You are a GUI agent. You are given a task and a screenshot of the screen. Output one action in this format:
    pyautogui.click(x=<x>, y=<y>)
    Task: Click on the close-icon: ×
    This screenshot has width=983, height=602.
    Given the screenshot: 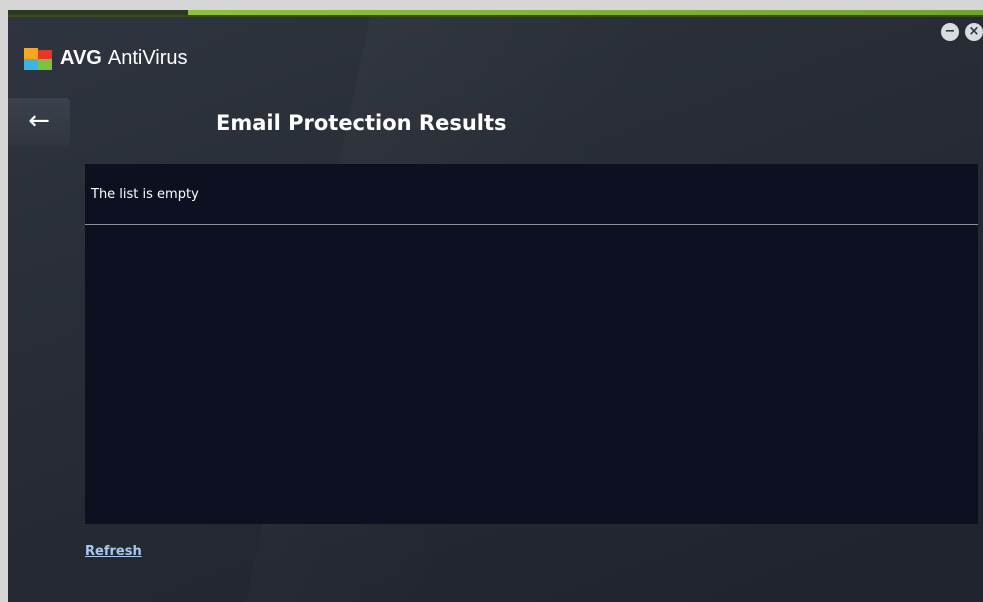 What is the action you would take?
    pyautogui.click(x=974, y=32)
    